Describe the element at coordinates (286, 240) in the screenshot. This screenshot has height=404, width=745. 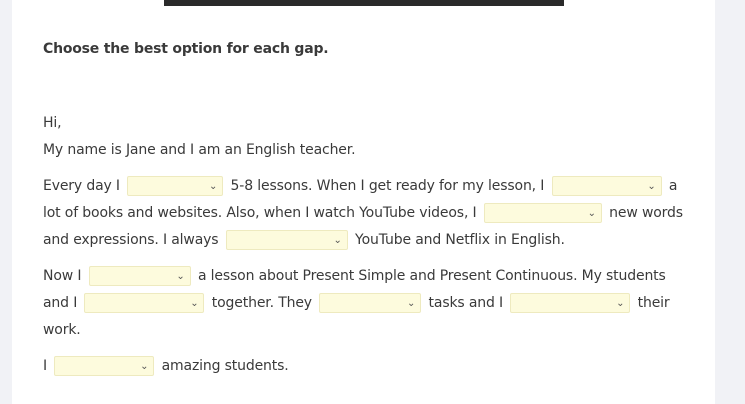
I see `gap-dropdown-4: ⌄` at that location.